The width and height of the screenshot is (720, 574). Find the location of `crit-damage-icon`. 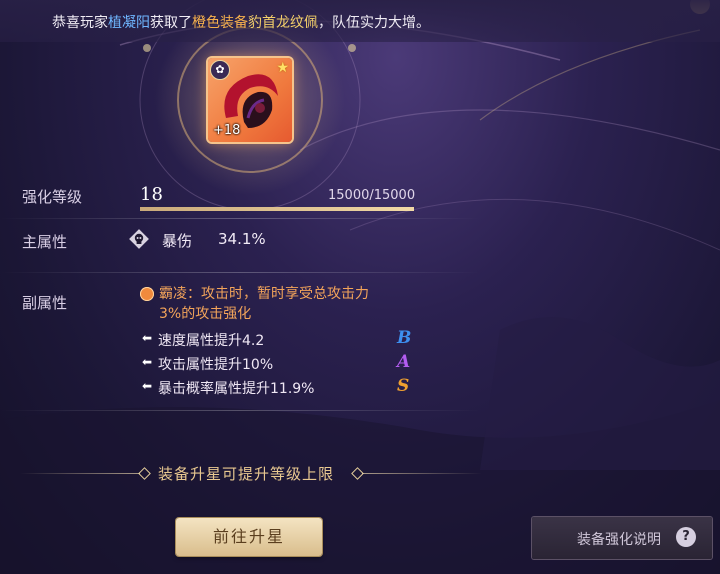

crit-damage-icon is located at coordinates (139, 239).